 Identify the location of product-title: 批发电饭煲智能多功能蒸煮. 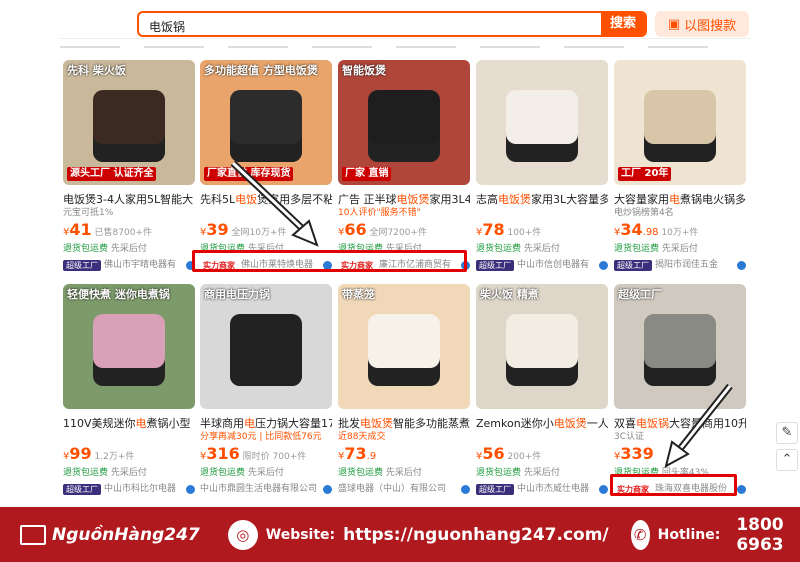
(404, 424).